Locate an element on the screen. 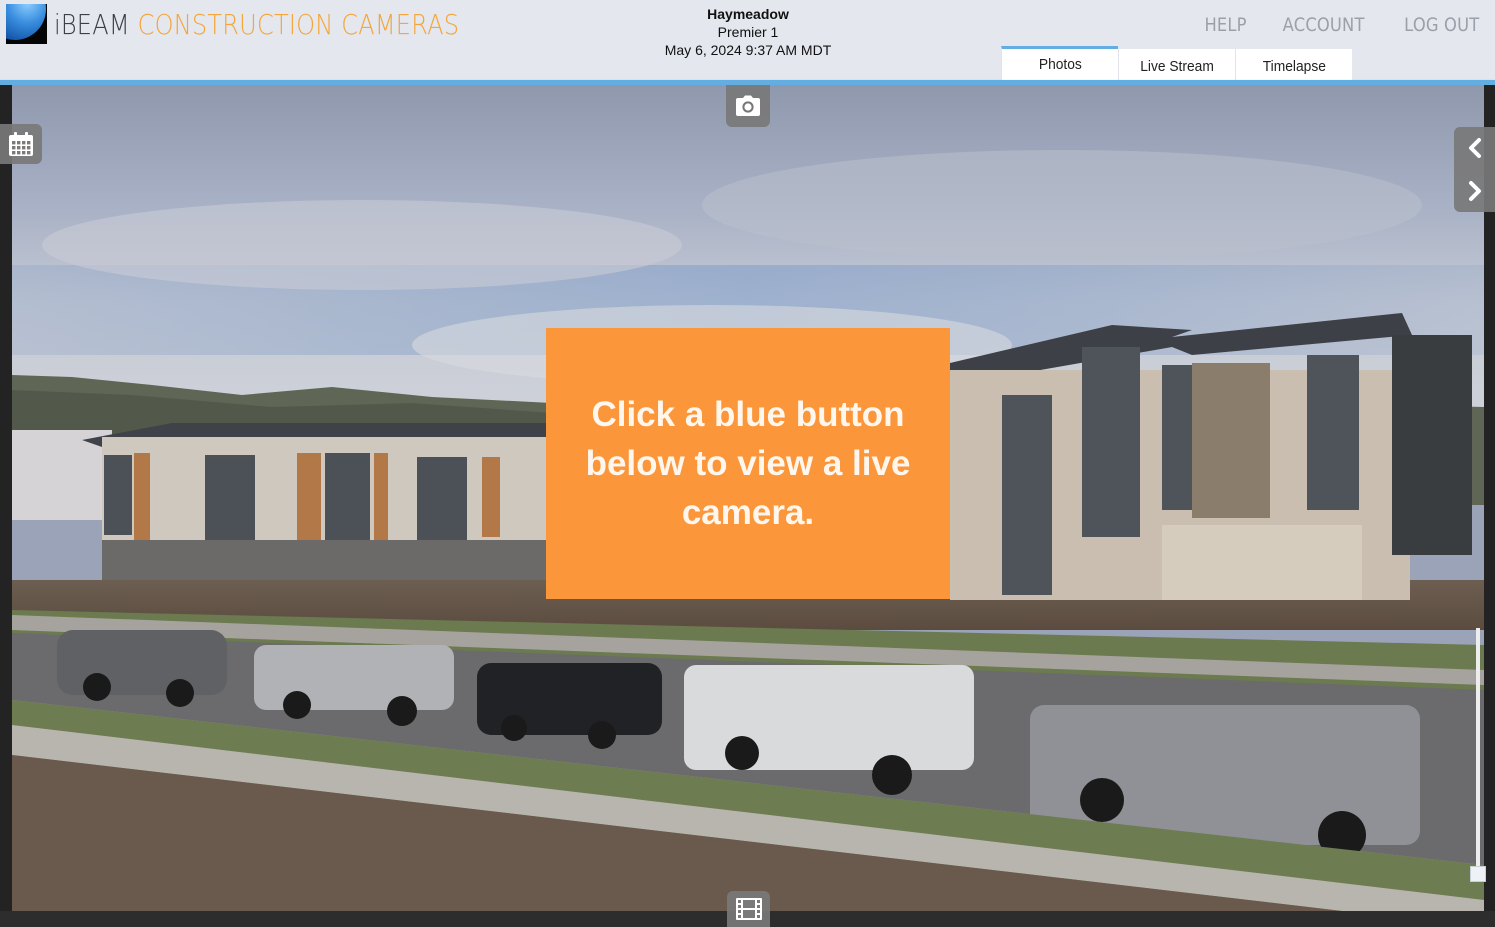 This screenshot has width=1495, height=927. ibeam-logo-icon is located at coordinates (26, 24).